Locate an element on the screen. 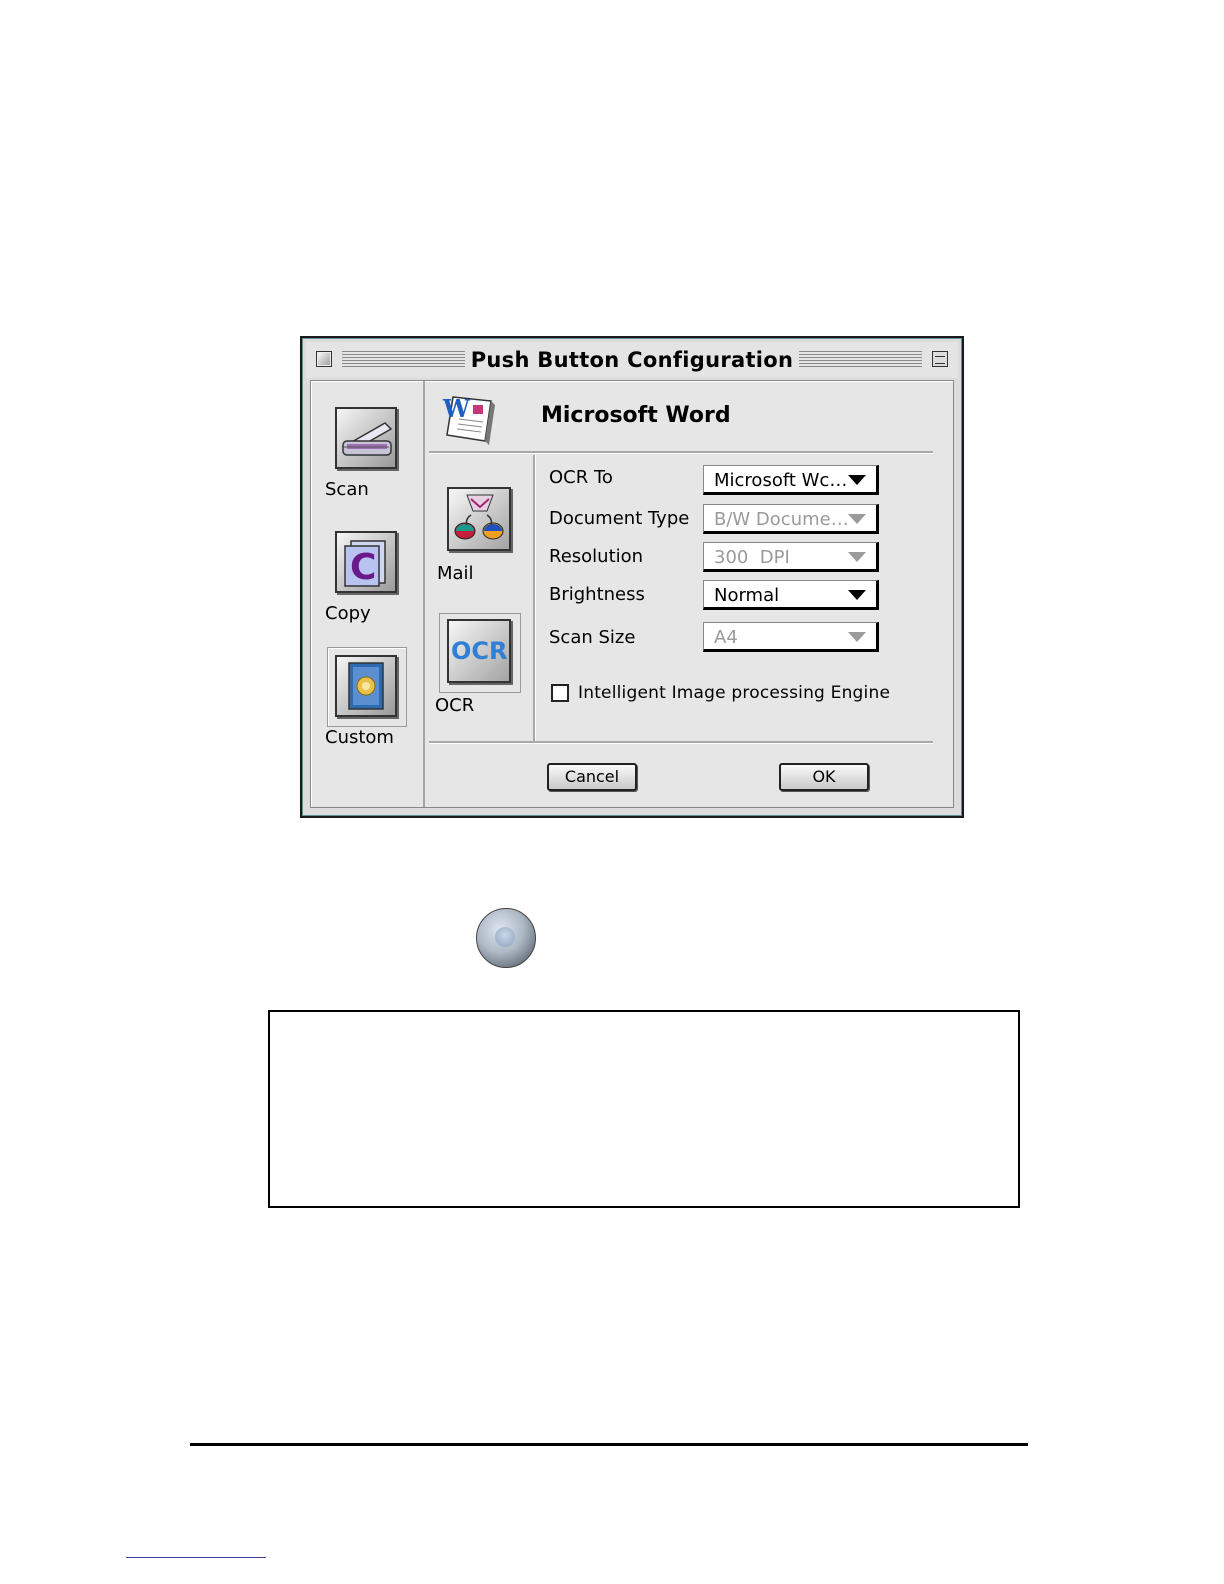  microsoft-word-icon: W is located at coordinates (469, 419).